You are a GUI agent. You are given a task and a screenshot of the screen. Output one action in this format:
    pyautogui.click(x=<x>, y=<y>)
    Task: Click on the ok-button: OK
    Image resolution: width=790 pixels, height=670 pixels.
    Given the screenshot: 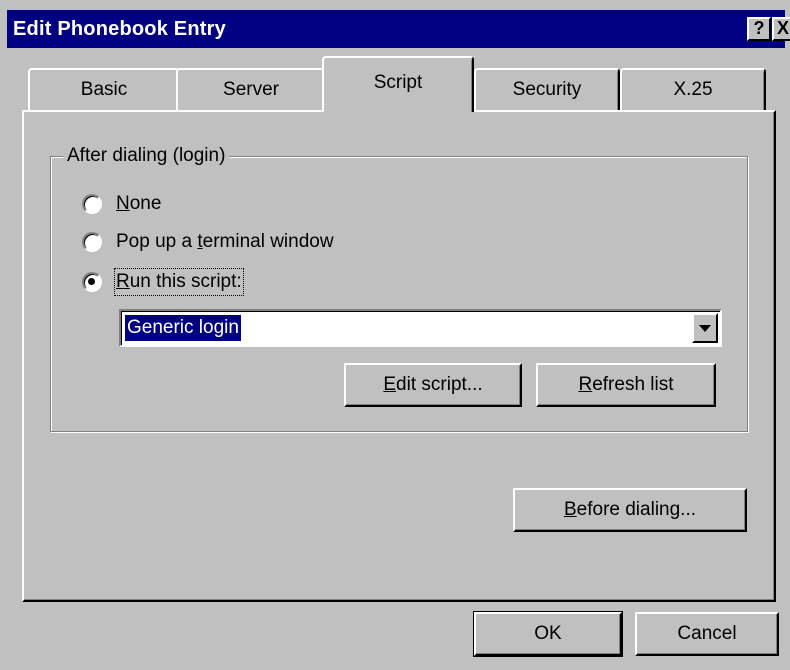 What is the action you would take?
    pyautogui.click(x=548, y=634)
    